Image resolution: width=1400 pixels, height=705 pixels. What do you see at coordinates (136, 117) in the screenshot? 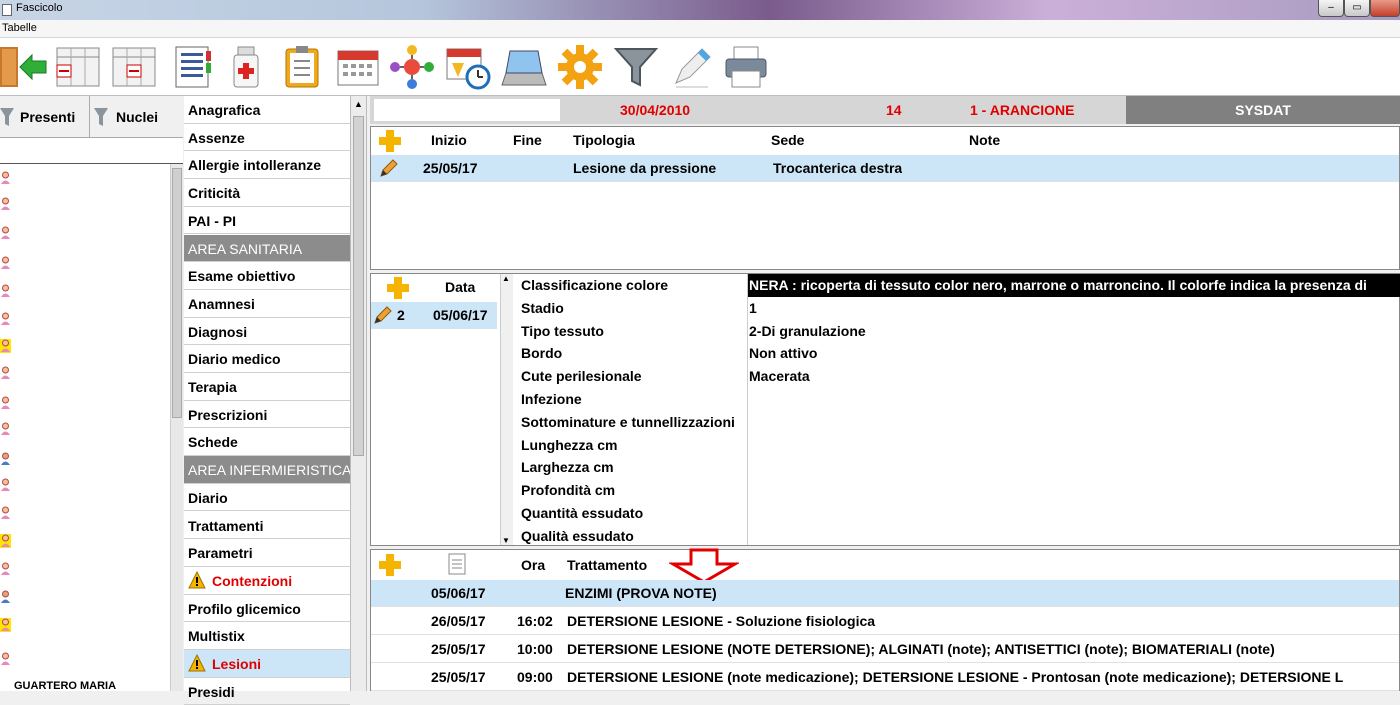
I see `tab-nuclei: Nuclei` at bounding box center [136, 117].